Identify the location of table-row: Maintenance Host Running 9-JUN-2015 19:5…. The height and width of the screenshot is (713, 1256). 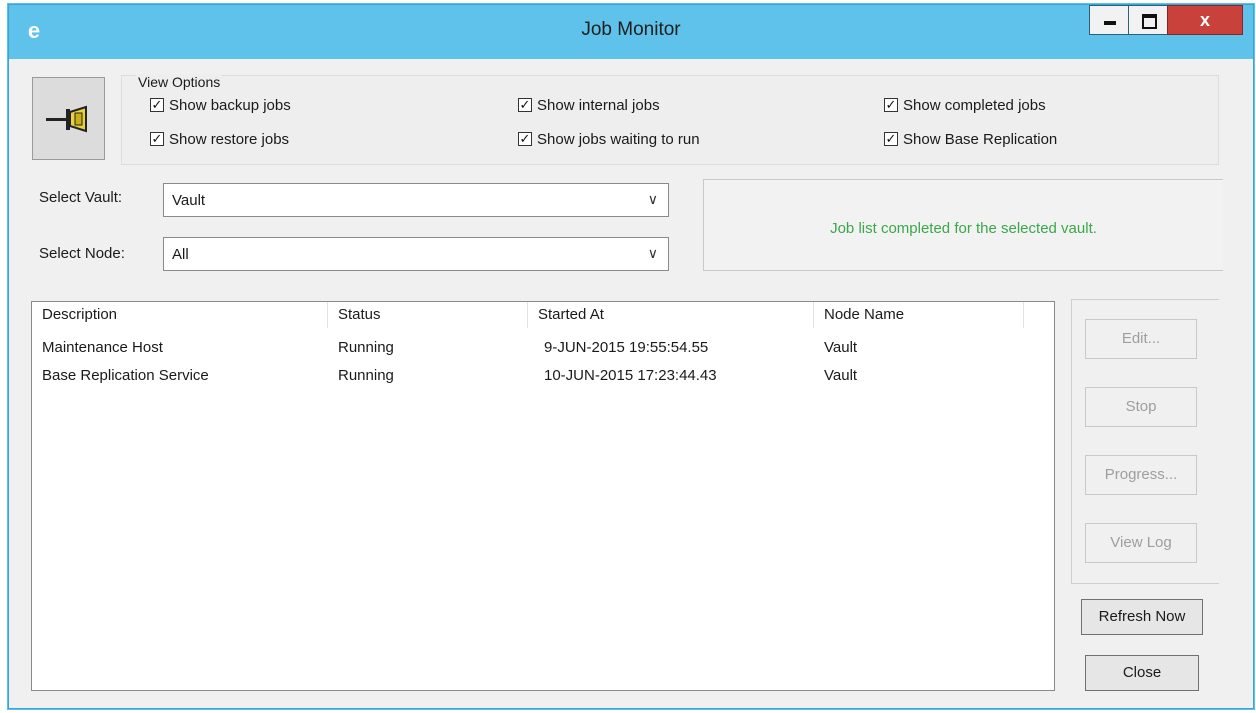
(543, 348).